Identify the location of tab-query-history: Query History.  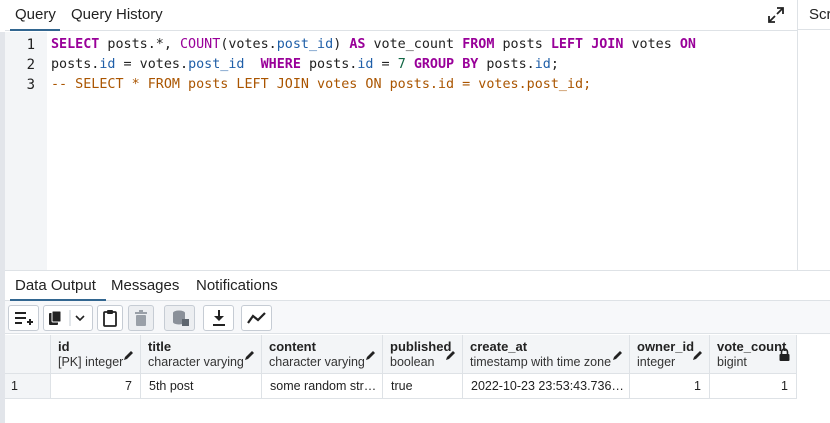
(117, 14).